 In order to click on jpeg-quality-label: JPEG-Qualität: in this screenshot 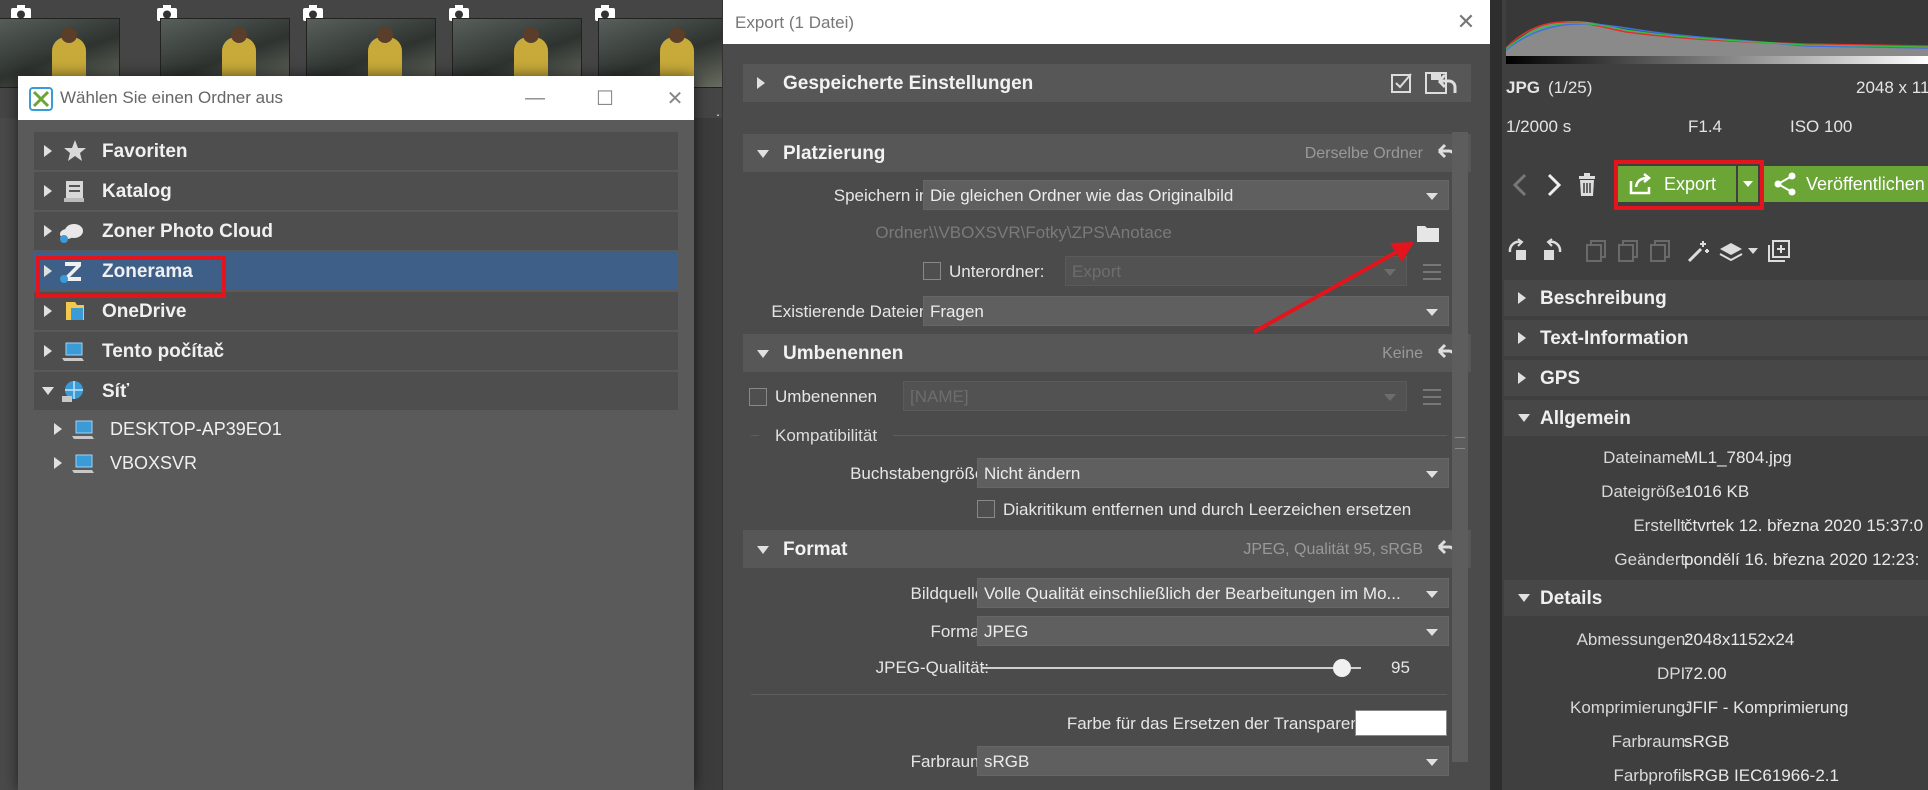, I will do `click(932, 667)`.